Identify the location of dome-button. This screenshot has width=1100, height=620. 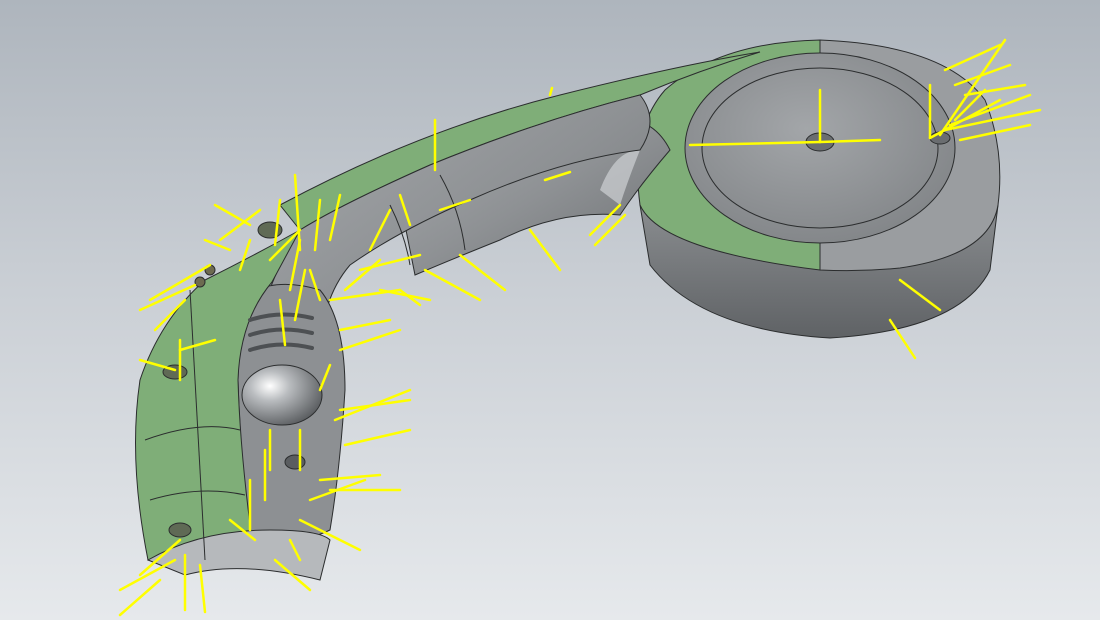
(282, 395).